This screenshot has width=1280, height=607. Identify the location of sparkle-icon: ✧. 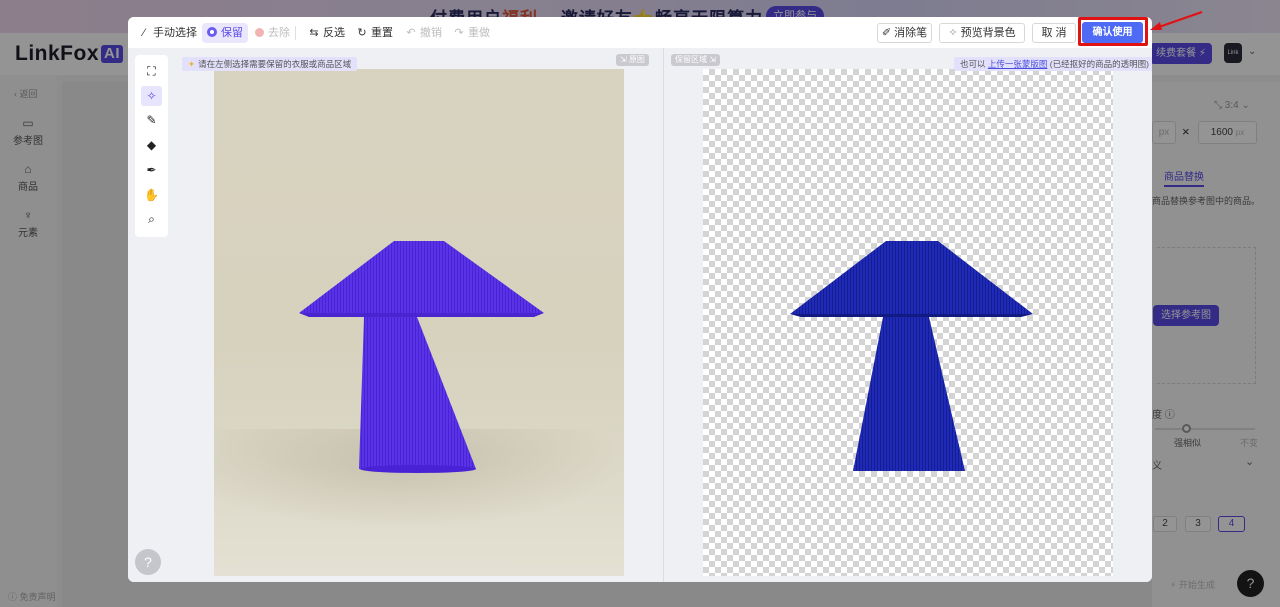
(953, 33).